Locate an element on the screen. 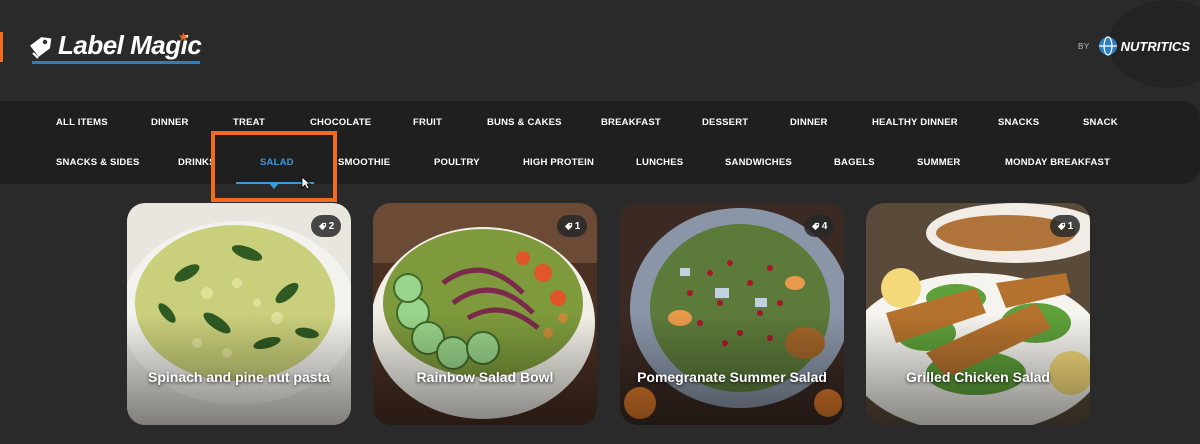 Image resolution: width=1200 pixels, height=444 pixels. tag-count: 2 is located at coordinates (331, 226).